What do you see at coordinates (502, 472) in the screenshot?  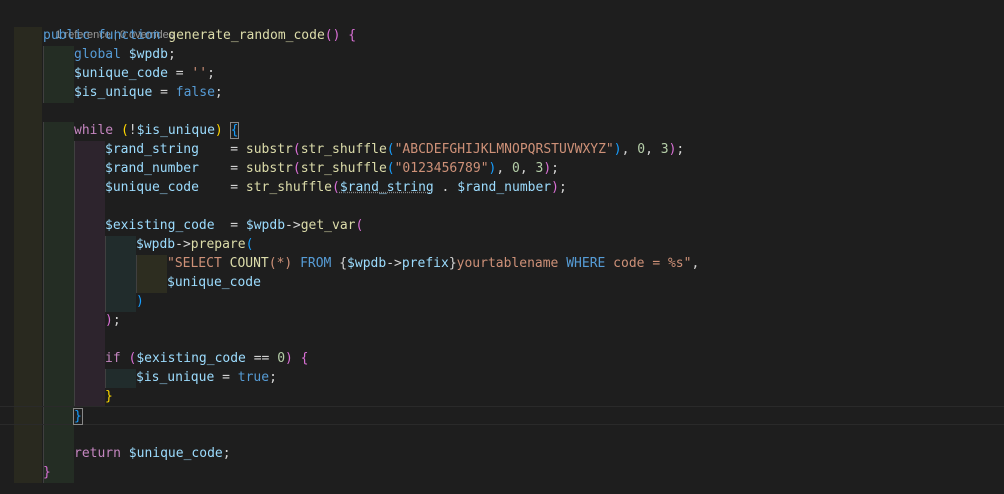 I see `code-line-24: }` at bounding box center [502, 472].